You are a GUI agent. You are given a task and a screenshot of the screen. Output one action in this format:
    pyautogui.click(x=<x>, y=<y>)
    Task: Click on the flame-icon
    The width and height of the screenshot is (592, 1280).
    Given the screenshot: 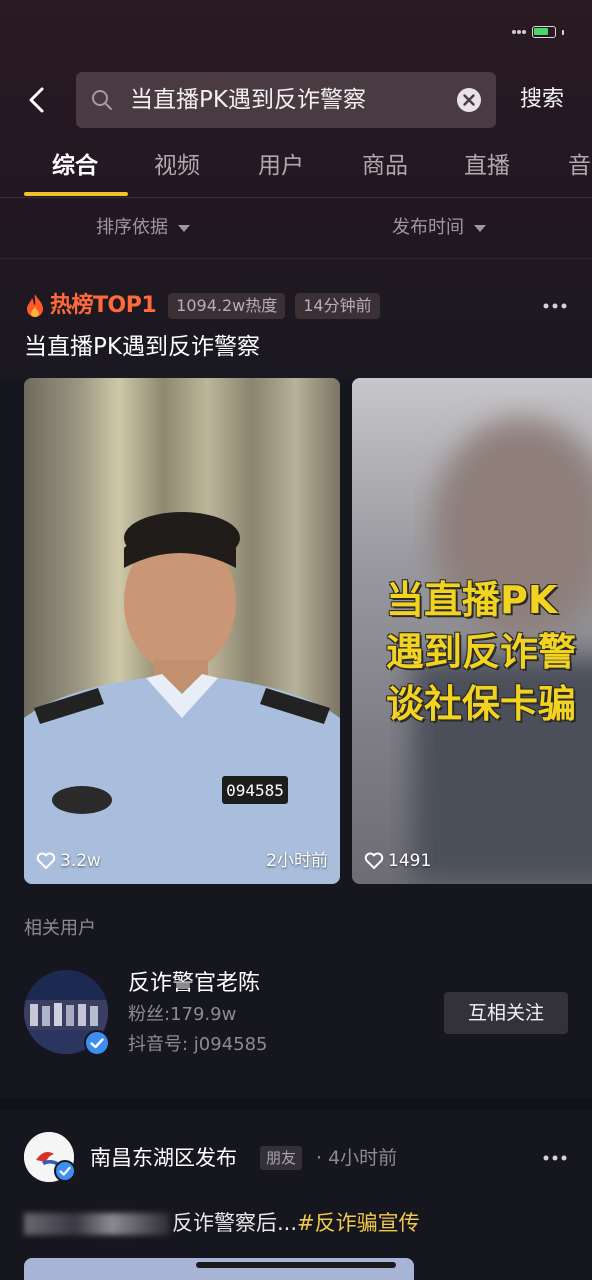 What is the action you would take?
    pyautogui.click(x=35, y=305)
    